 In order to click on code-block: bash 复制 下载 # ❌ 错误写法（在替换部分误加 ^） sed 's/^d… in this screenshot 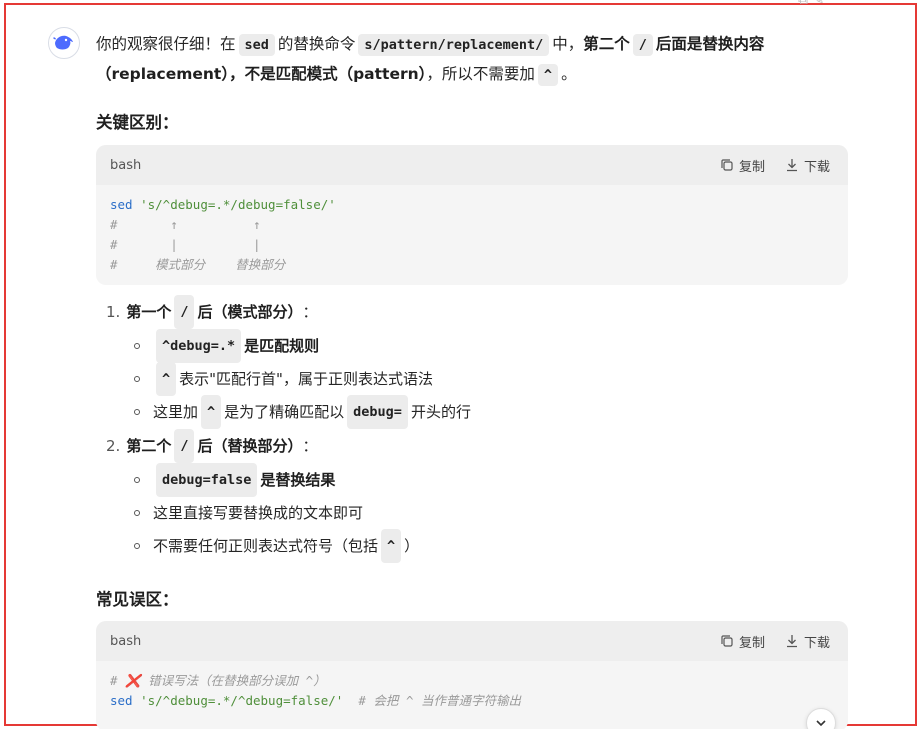, I will do `click(472, 675)`.